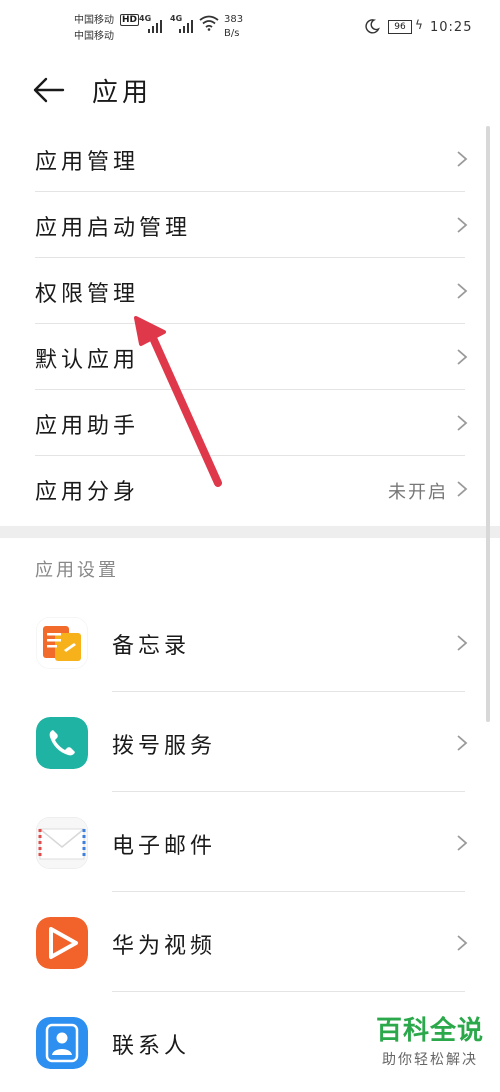 This screenshot has height=1092, width=500. I want to click on app-label: 电子邮件, so click(164, 846).